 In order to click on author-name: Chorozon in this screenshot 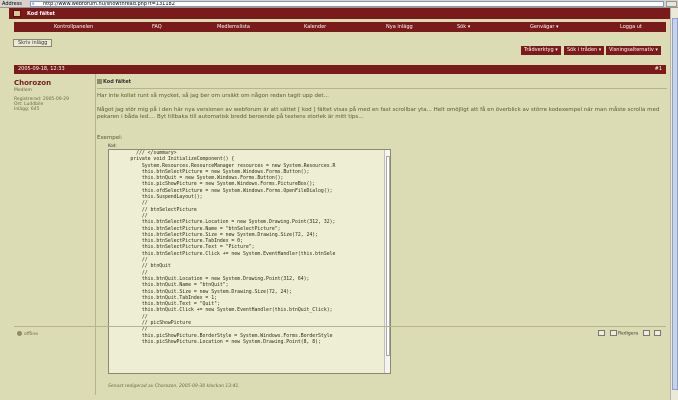, I will do `click(54, 83)`.